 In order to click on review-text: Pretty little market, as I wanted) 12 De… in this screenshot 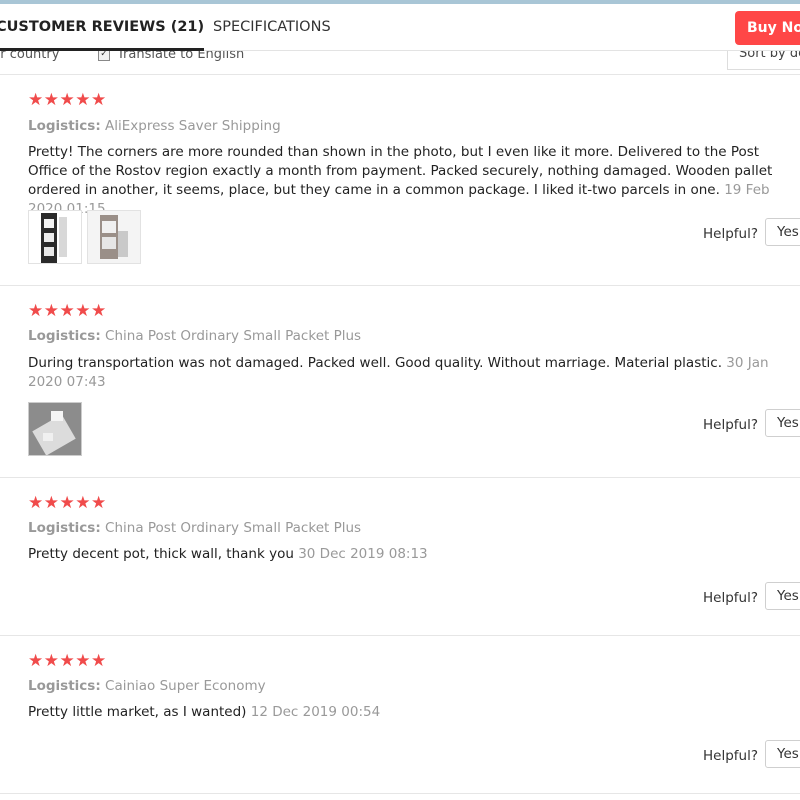, I will do `click(413, 712)`.